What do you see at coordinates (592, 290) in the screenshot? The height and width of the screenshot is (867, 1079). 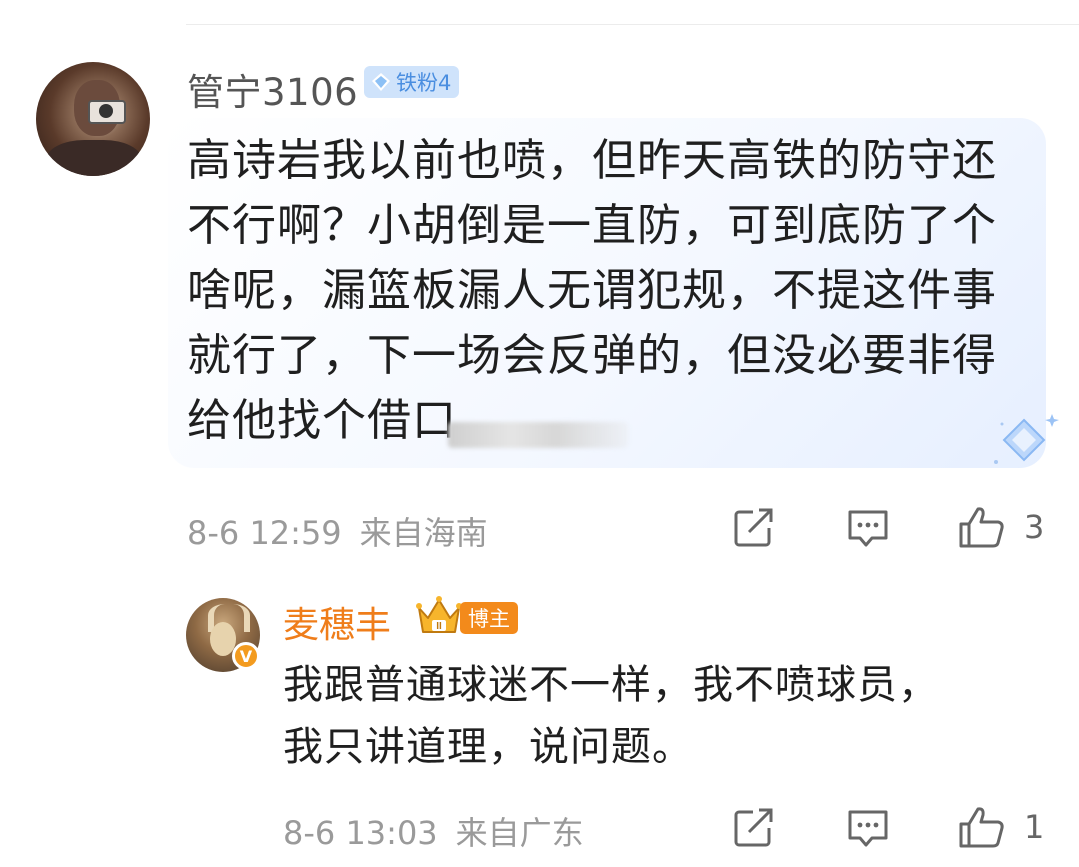 I see `comment-line: 啥呢，漏篮板漏人无谓犯规，不提这件事` at bounding box center [592, 290].